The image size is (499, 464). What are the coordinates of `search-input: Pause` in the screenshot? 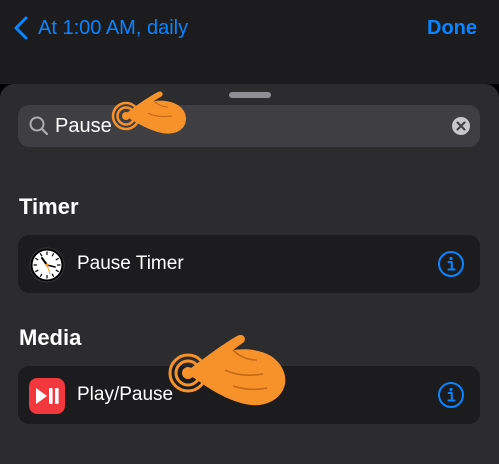 It's located at (83, 126).